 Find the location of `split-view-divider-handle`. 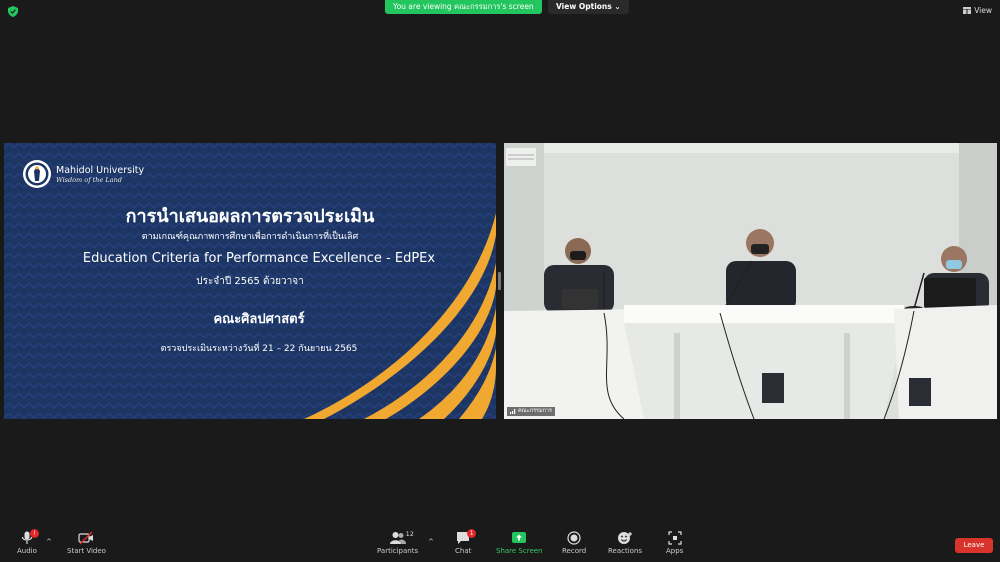

split-view-divider-handle is located at coordinates (499, 281).